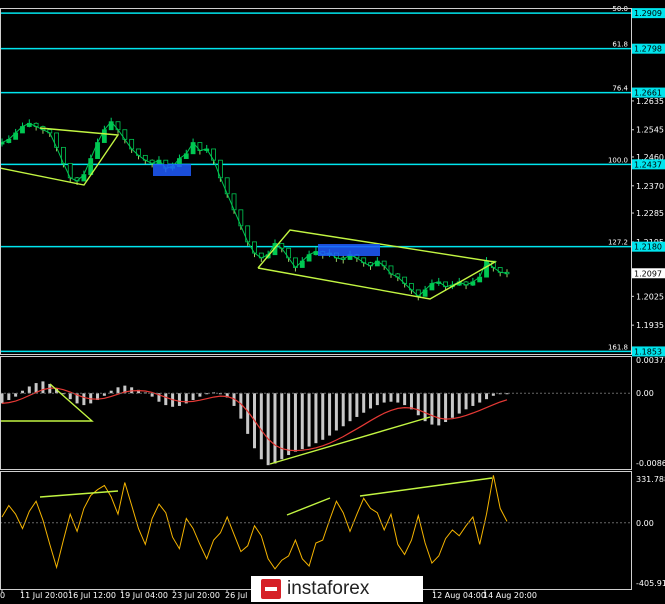 Image resolution: width=665 pixels, height=604 pixels. Describe the element at coordinates (650, 360) in the screenshot. I see `macd-tick-label: 0.00373` at that location.